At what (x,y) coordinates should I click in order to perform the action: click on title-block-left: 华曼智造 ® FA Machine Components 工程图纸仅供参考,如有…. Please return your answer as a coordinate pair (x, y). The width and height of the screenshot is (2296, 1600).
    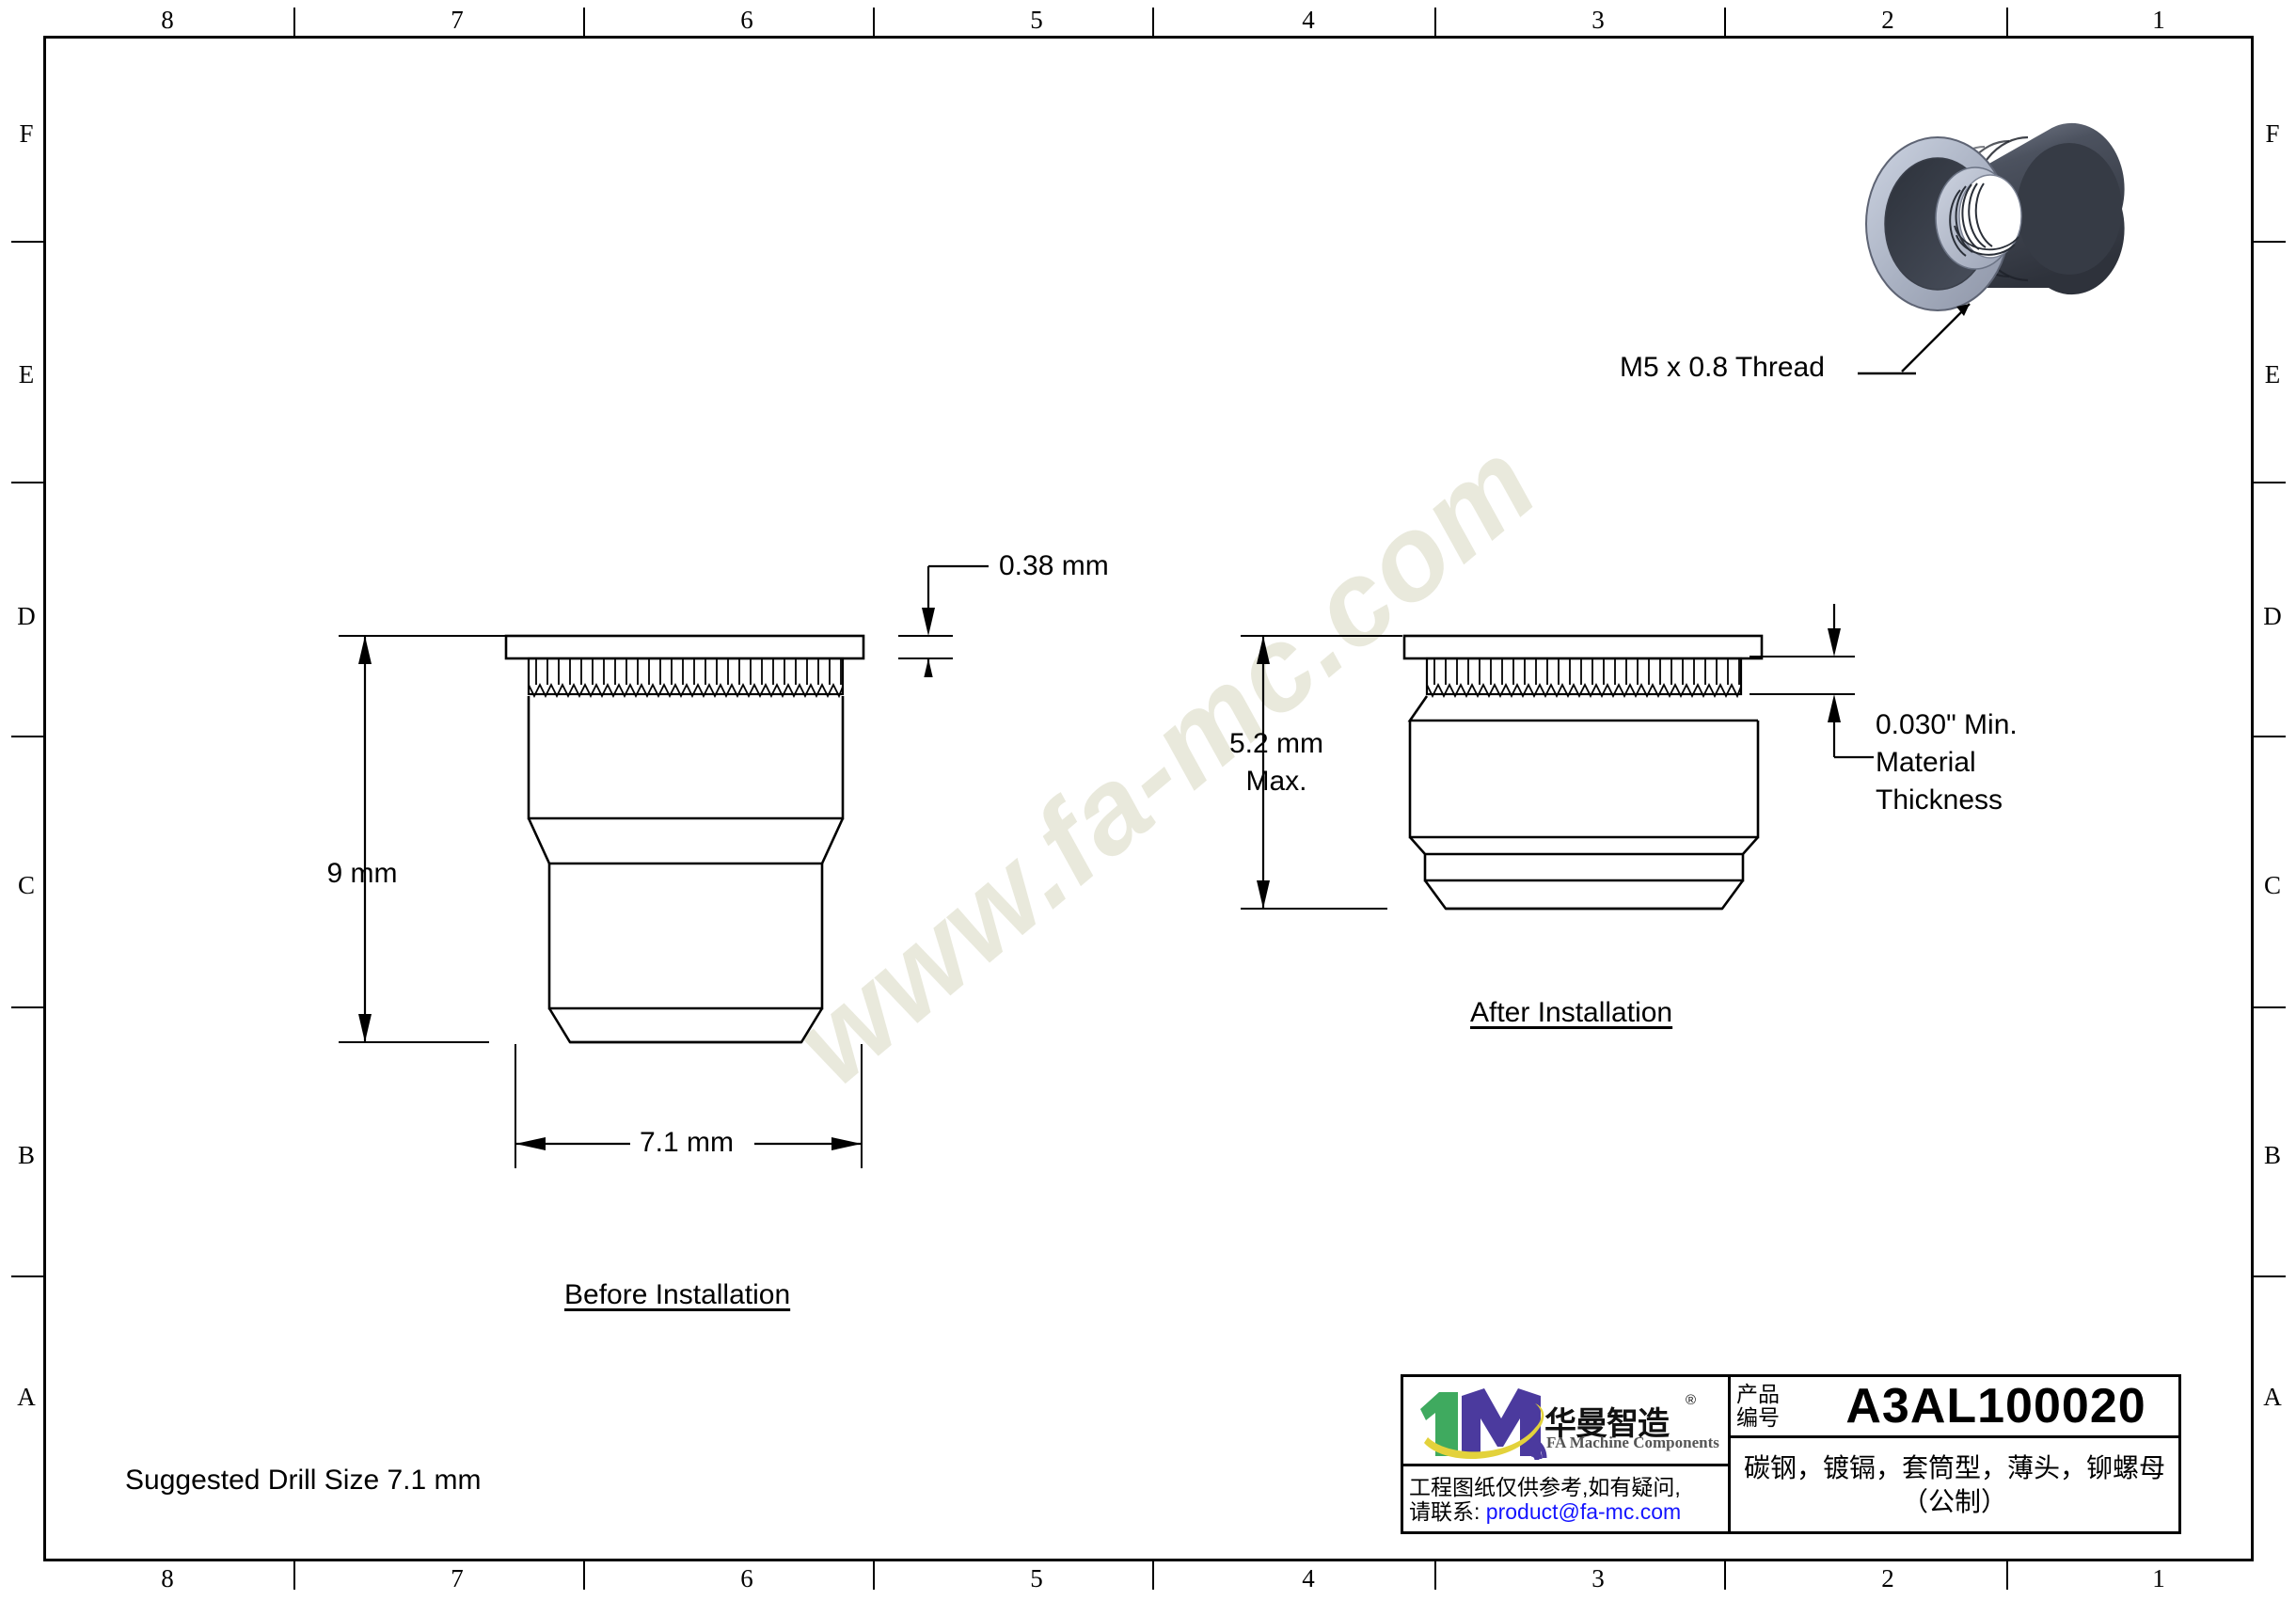
    Looking at the image, I should click on (1567, 1454).